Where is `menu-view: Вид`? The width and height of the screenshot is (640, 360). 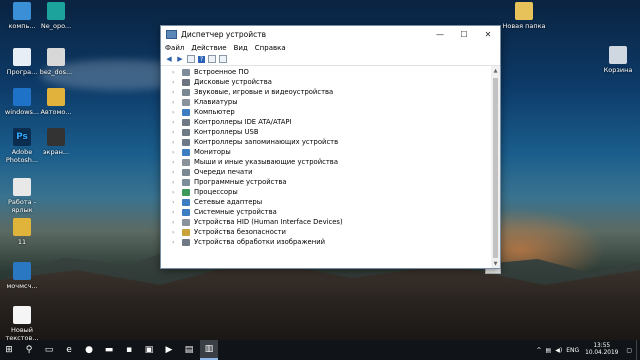
menu-view: Вид is located at coordinates (241, 48).